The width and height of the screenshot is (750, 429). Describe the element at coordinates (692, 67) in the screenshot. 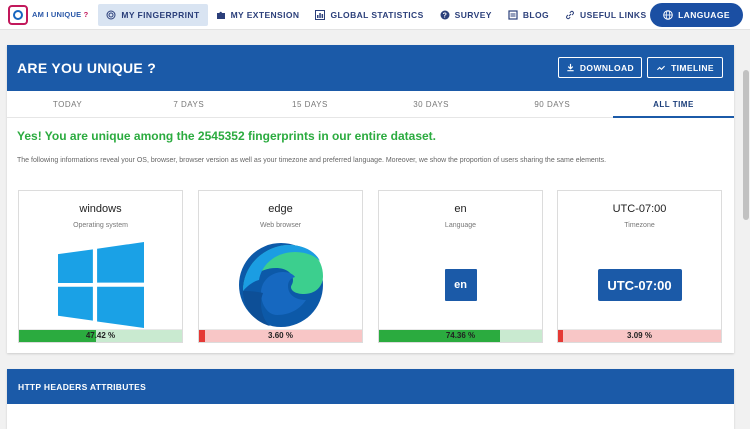

I see `timeline-label: TIMELINE` at that location.